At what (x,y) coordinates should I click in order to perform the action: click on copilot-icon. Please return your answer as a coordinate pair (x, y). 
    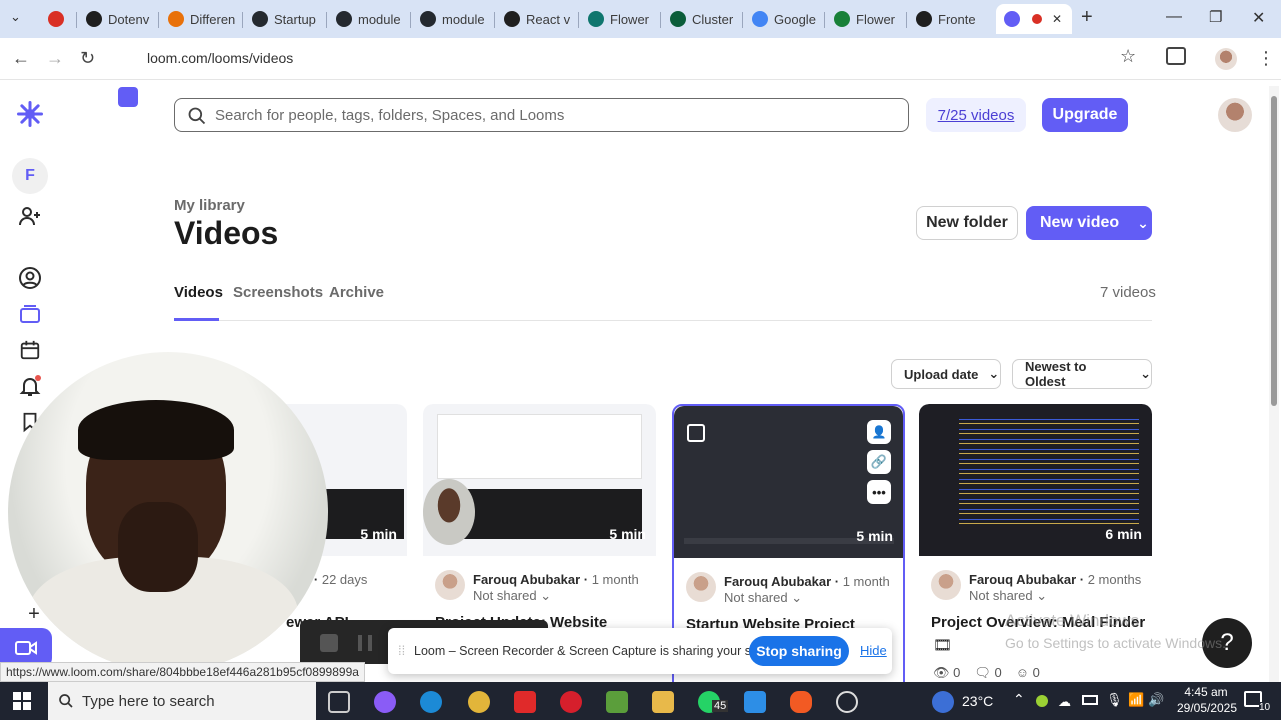
    Looking at the image, I should click on (385, 702).